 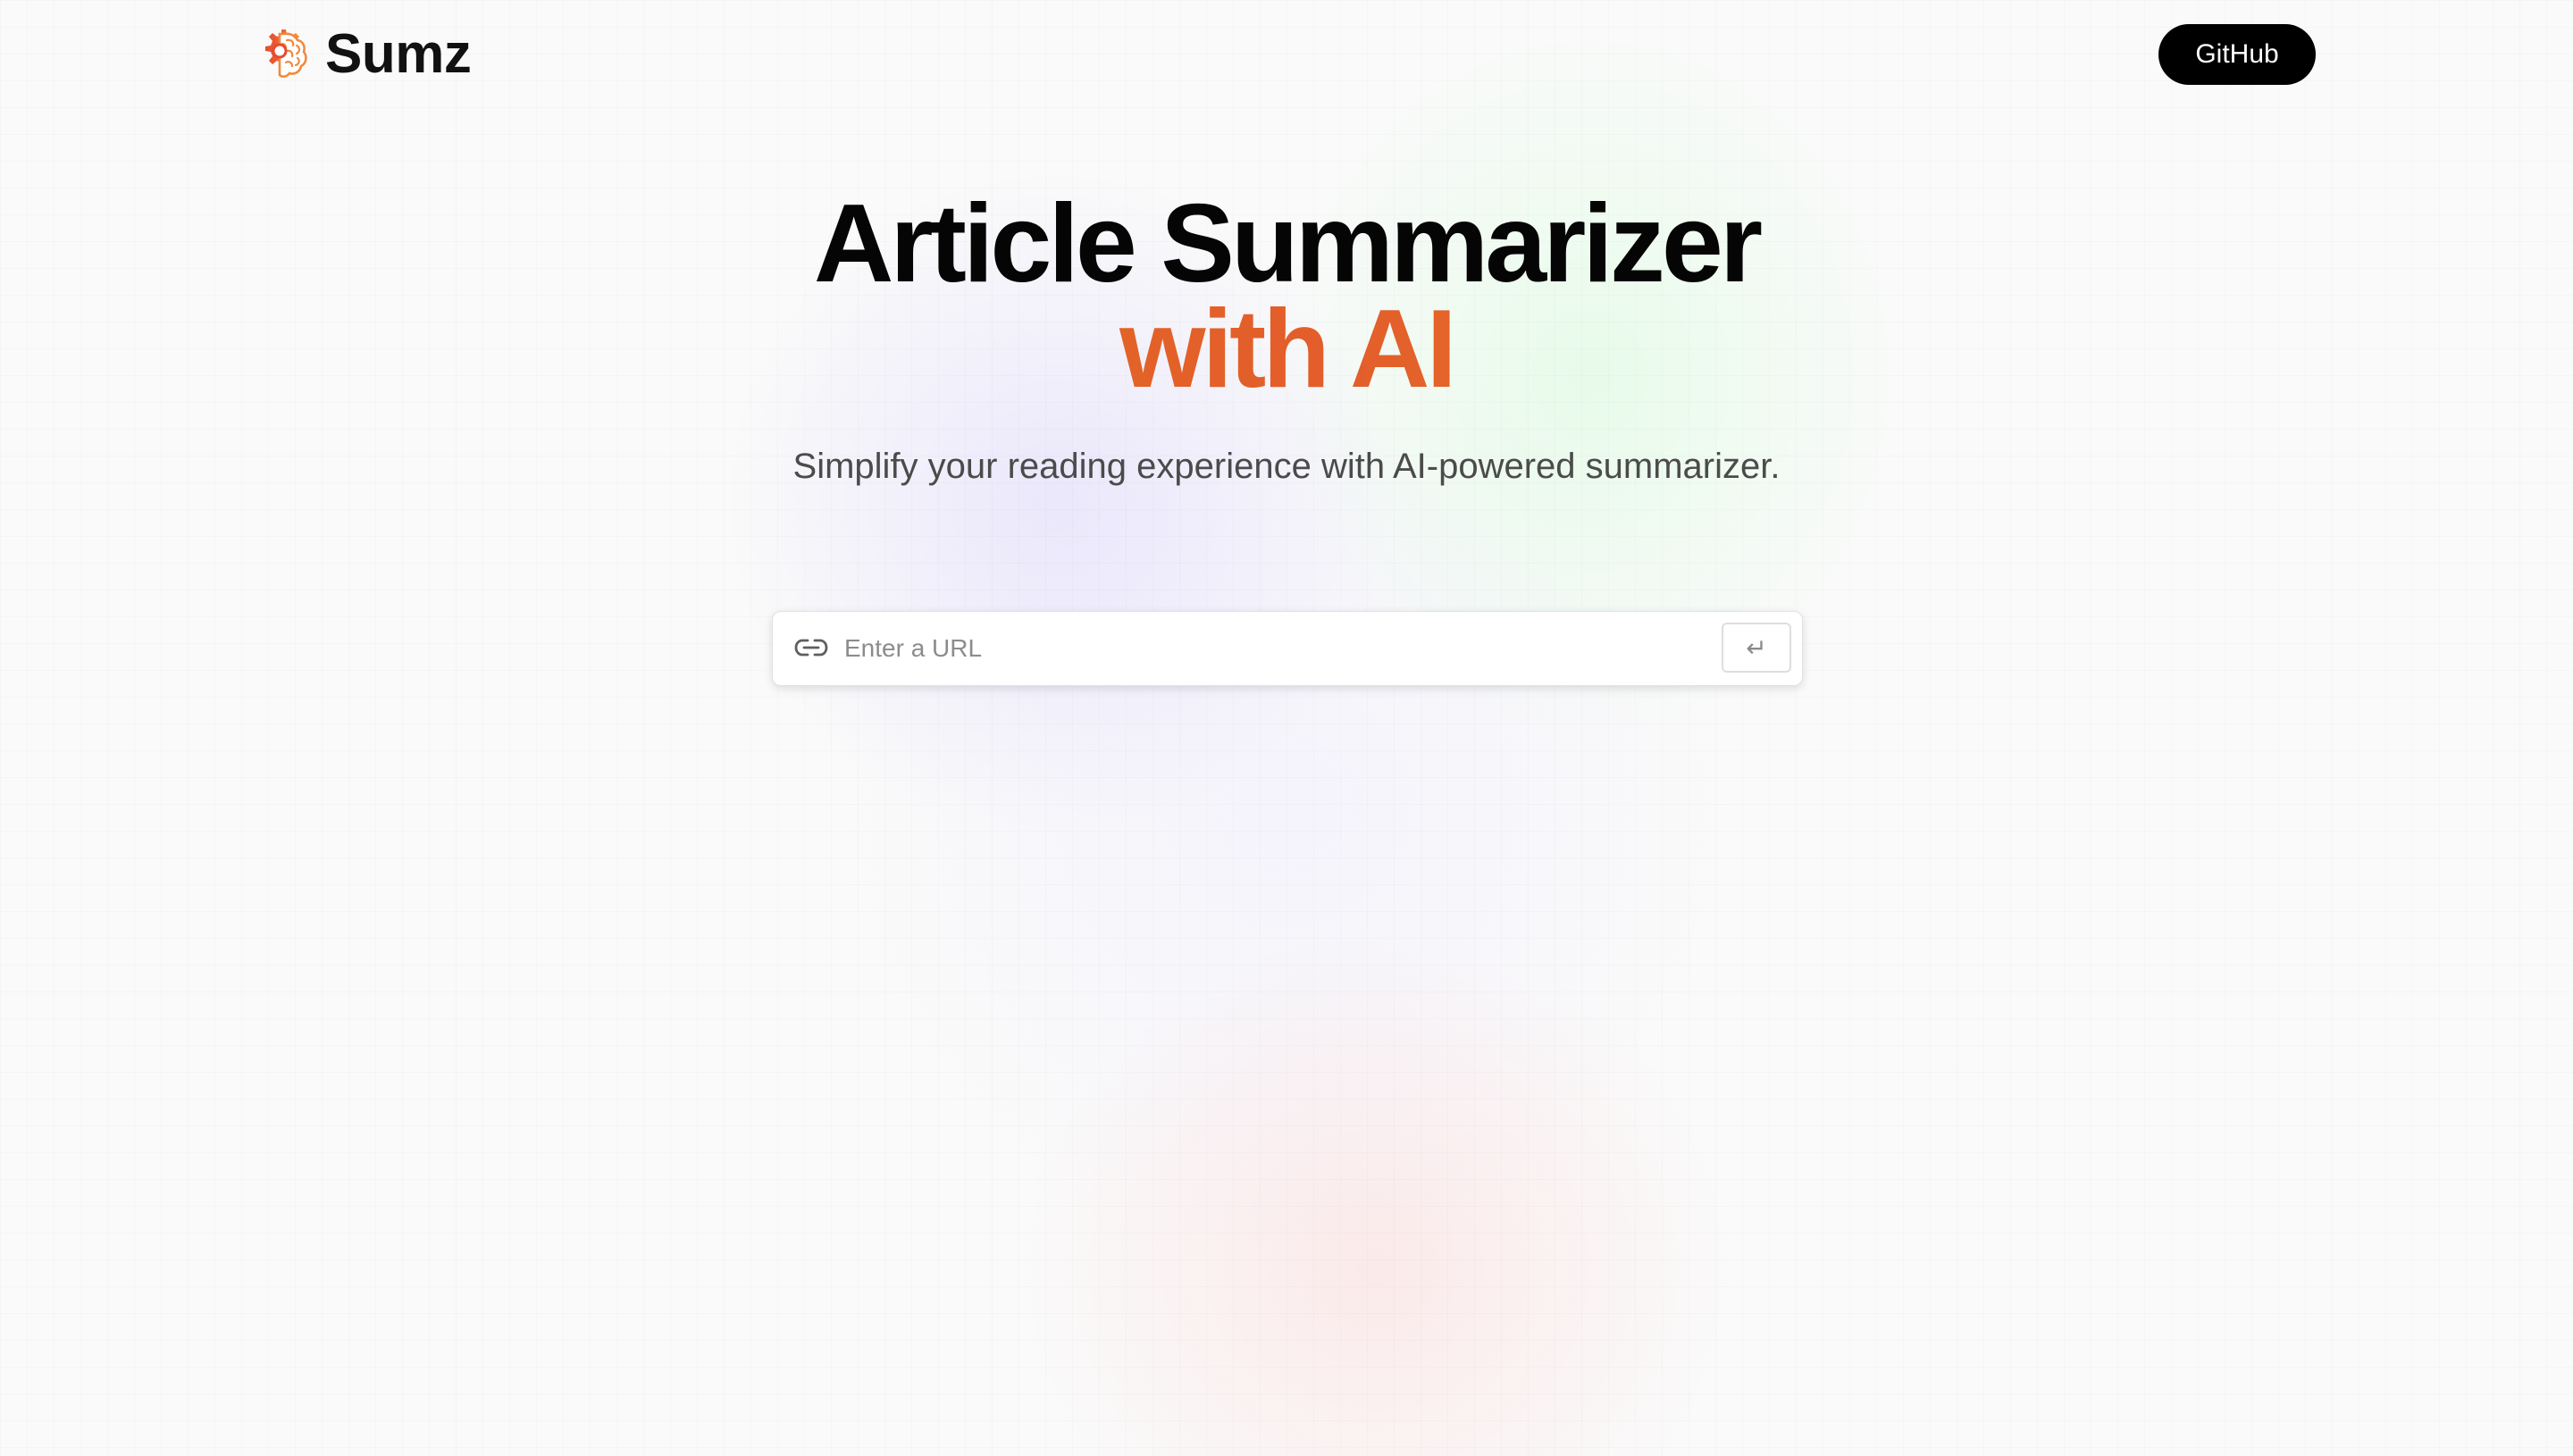 I want to click on link-icon, so click(x=811, y=648).